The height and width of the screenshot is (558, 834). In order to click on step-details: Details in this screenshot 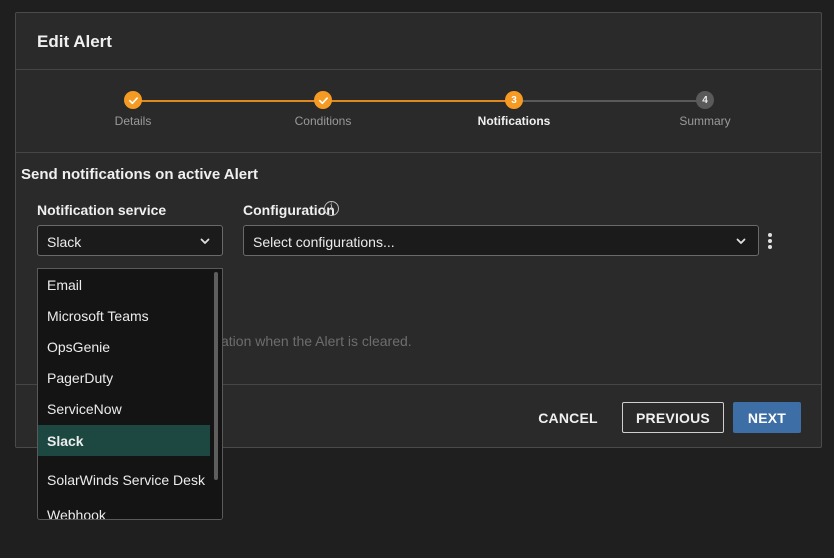, I will do `click(133, 109)`.